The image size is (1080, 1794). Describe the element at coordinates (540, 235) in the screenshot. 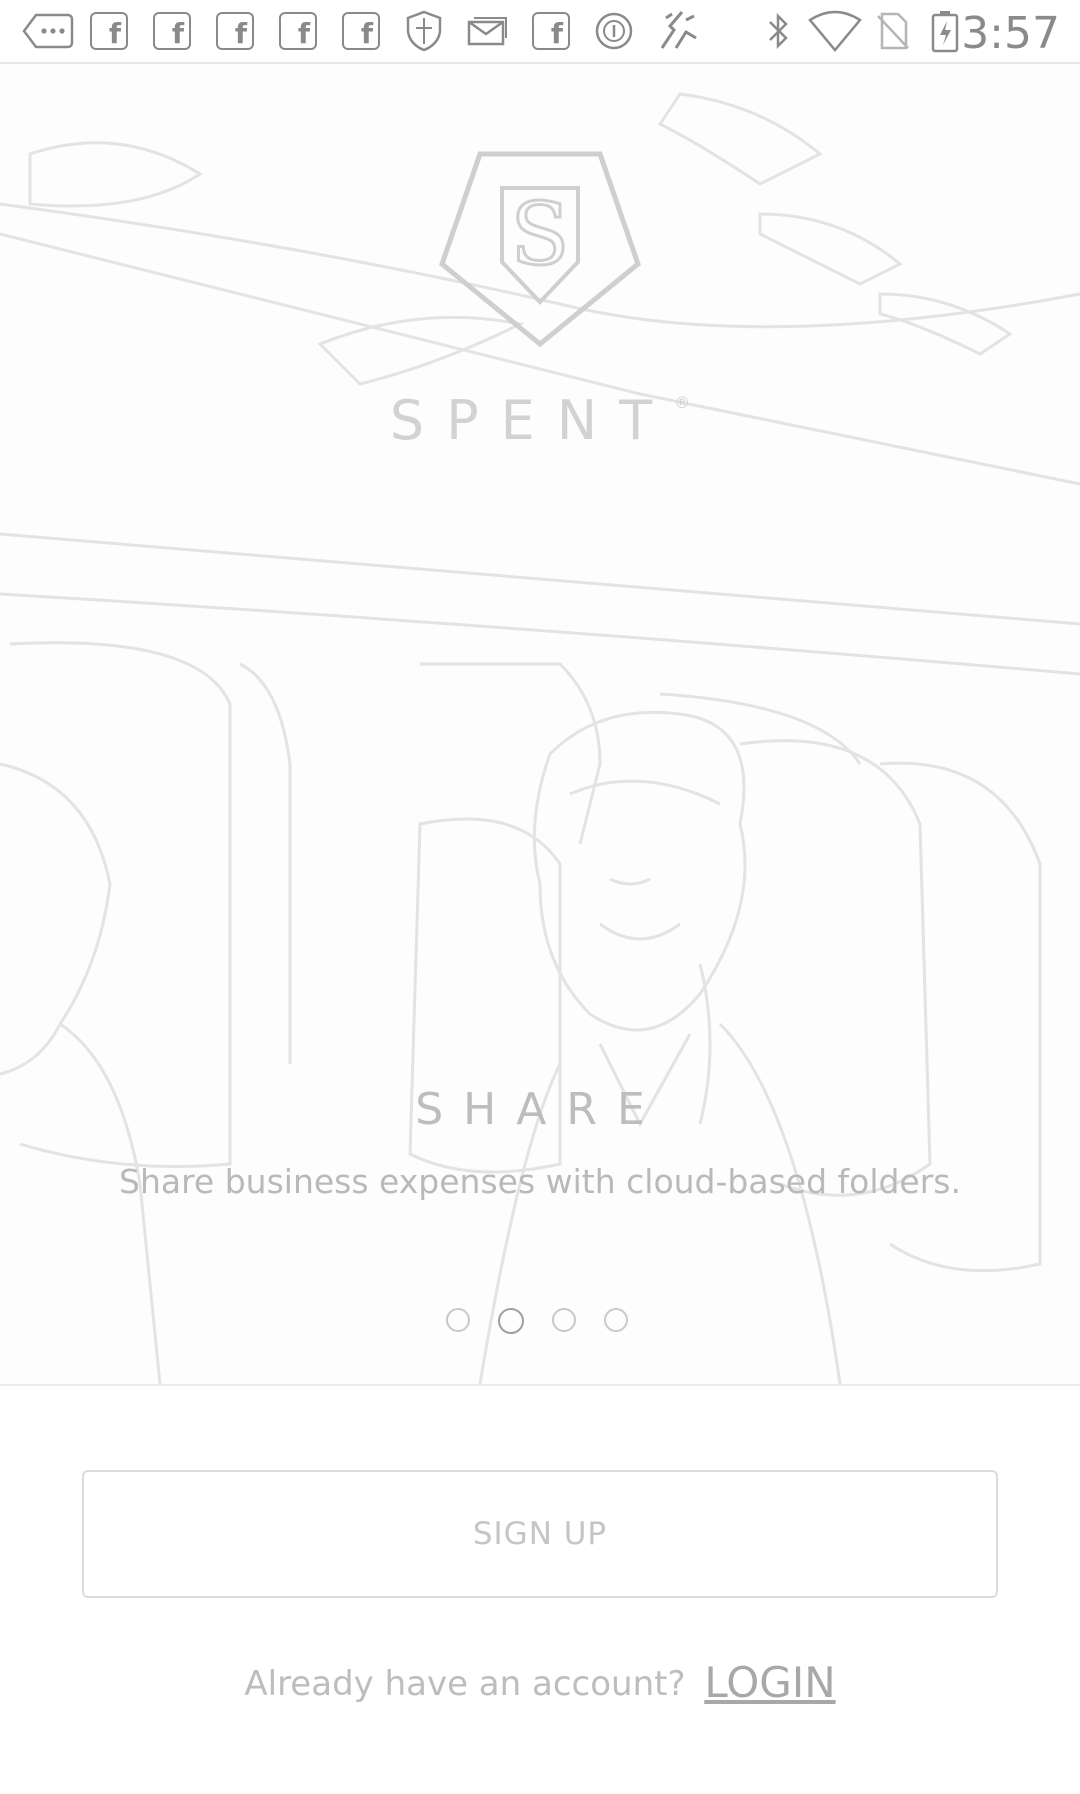

I see `logo-letter: S` at that location.